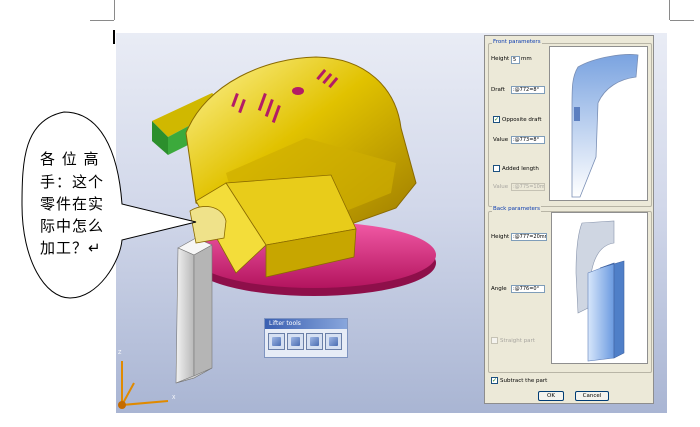  I want to click on page-corner-mark-right-v, so click(669, 10).